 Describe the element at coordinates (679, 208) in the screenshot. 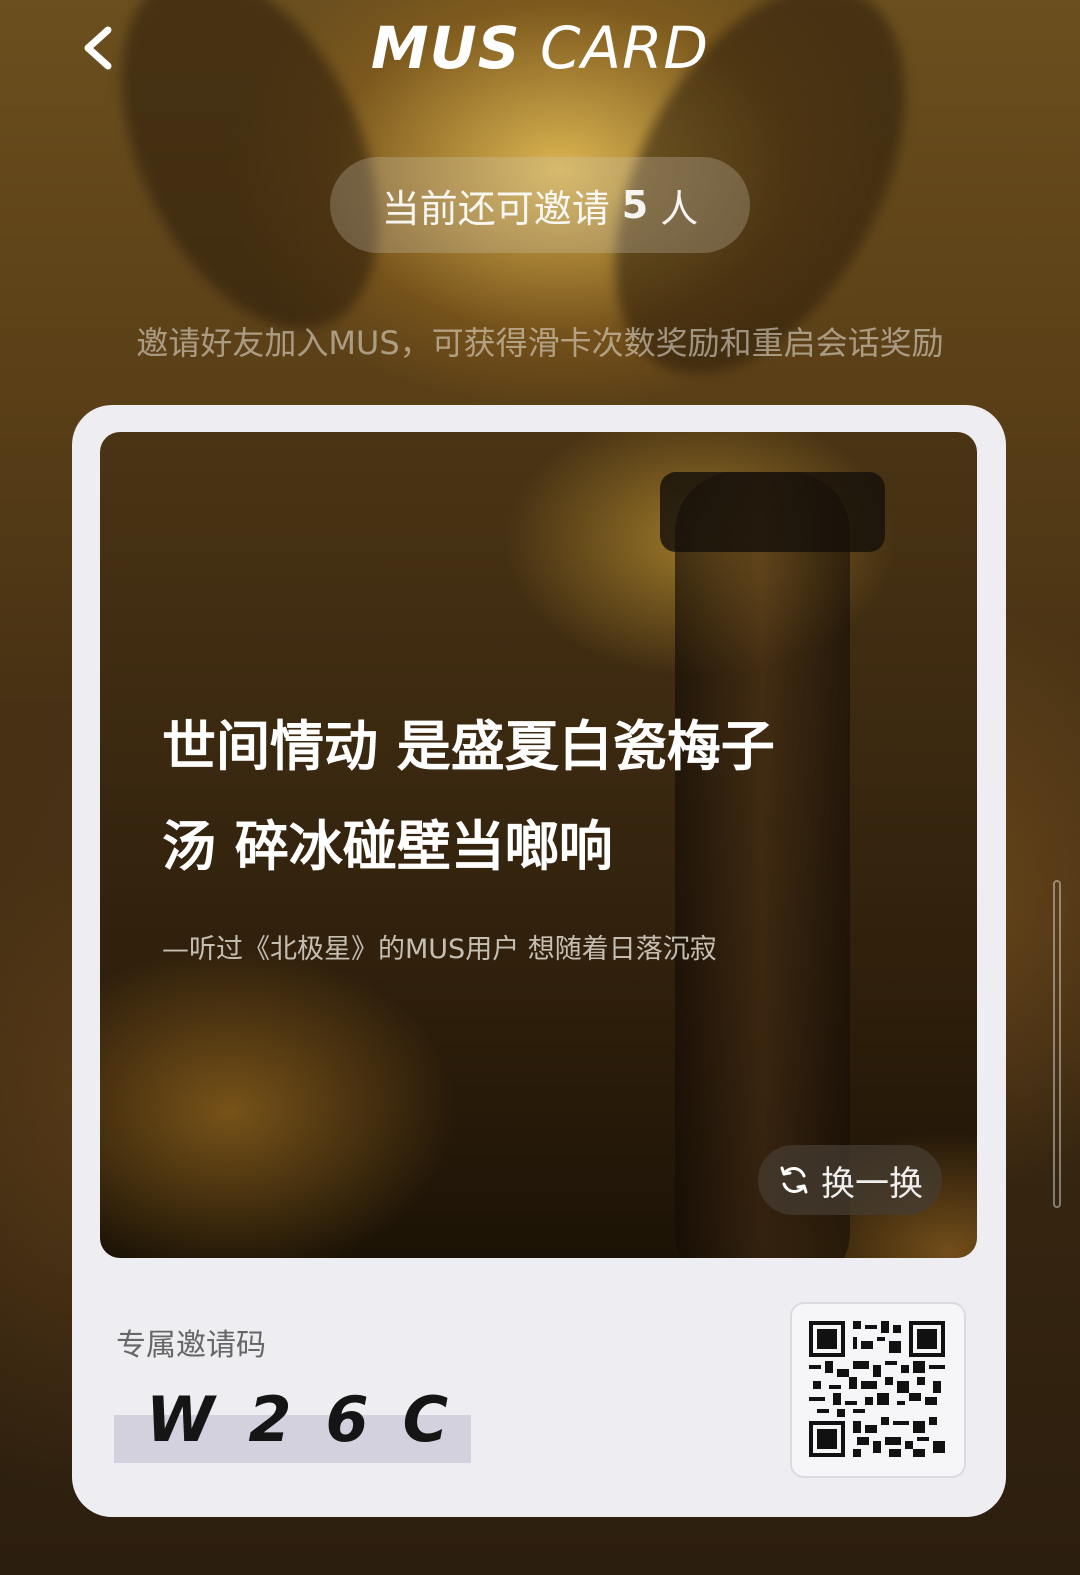

I see `invite-suffix: 人` at that location.